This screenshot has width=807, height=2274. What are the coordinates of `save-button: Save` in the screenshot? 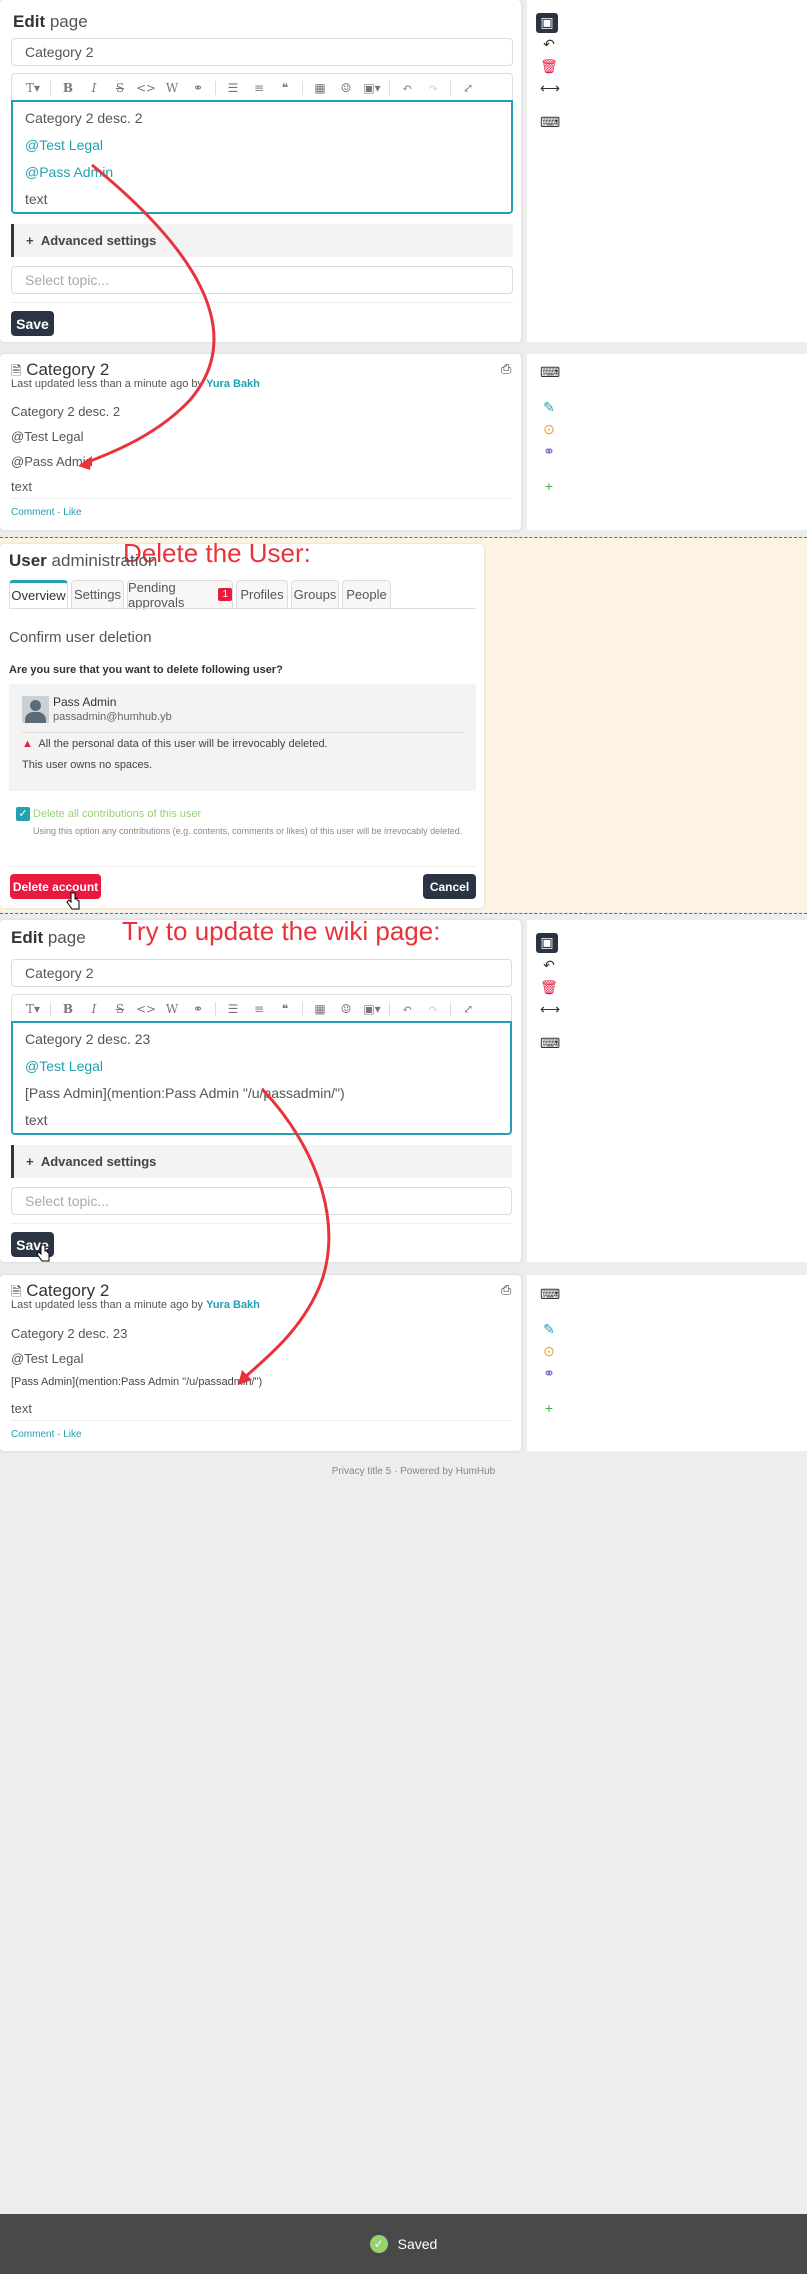 It's located at (32, 323).